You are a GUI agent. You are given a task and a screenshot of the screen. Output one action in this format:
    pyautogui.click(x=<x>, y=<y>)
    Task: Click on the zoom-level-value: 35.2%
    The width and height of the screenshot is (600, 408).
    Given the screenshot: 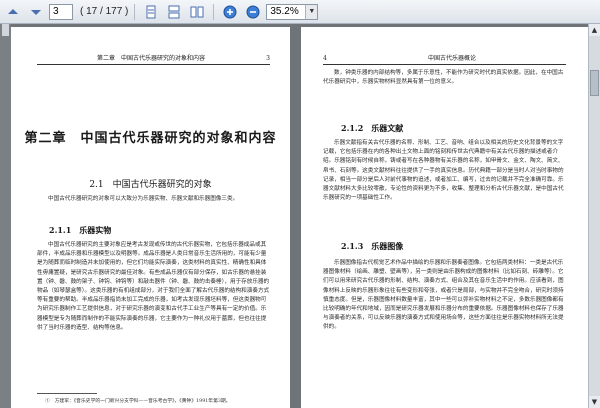 What is the action you would take?
    pyautogui.click(x=284, y=11)
    